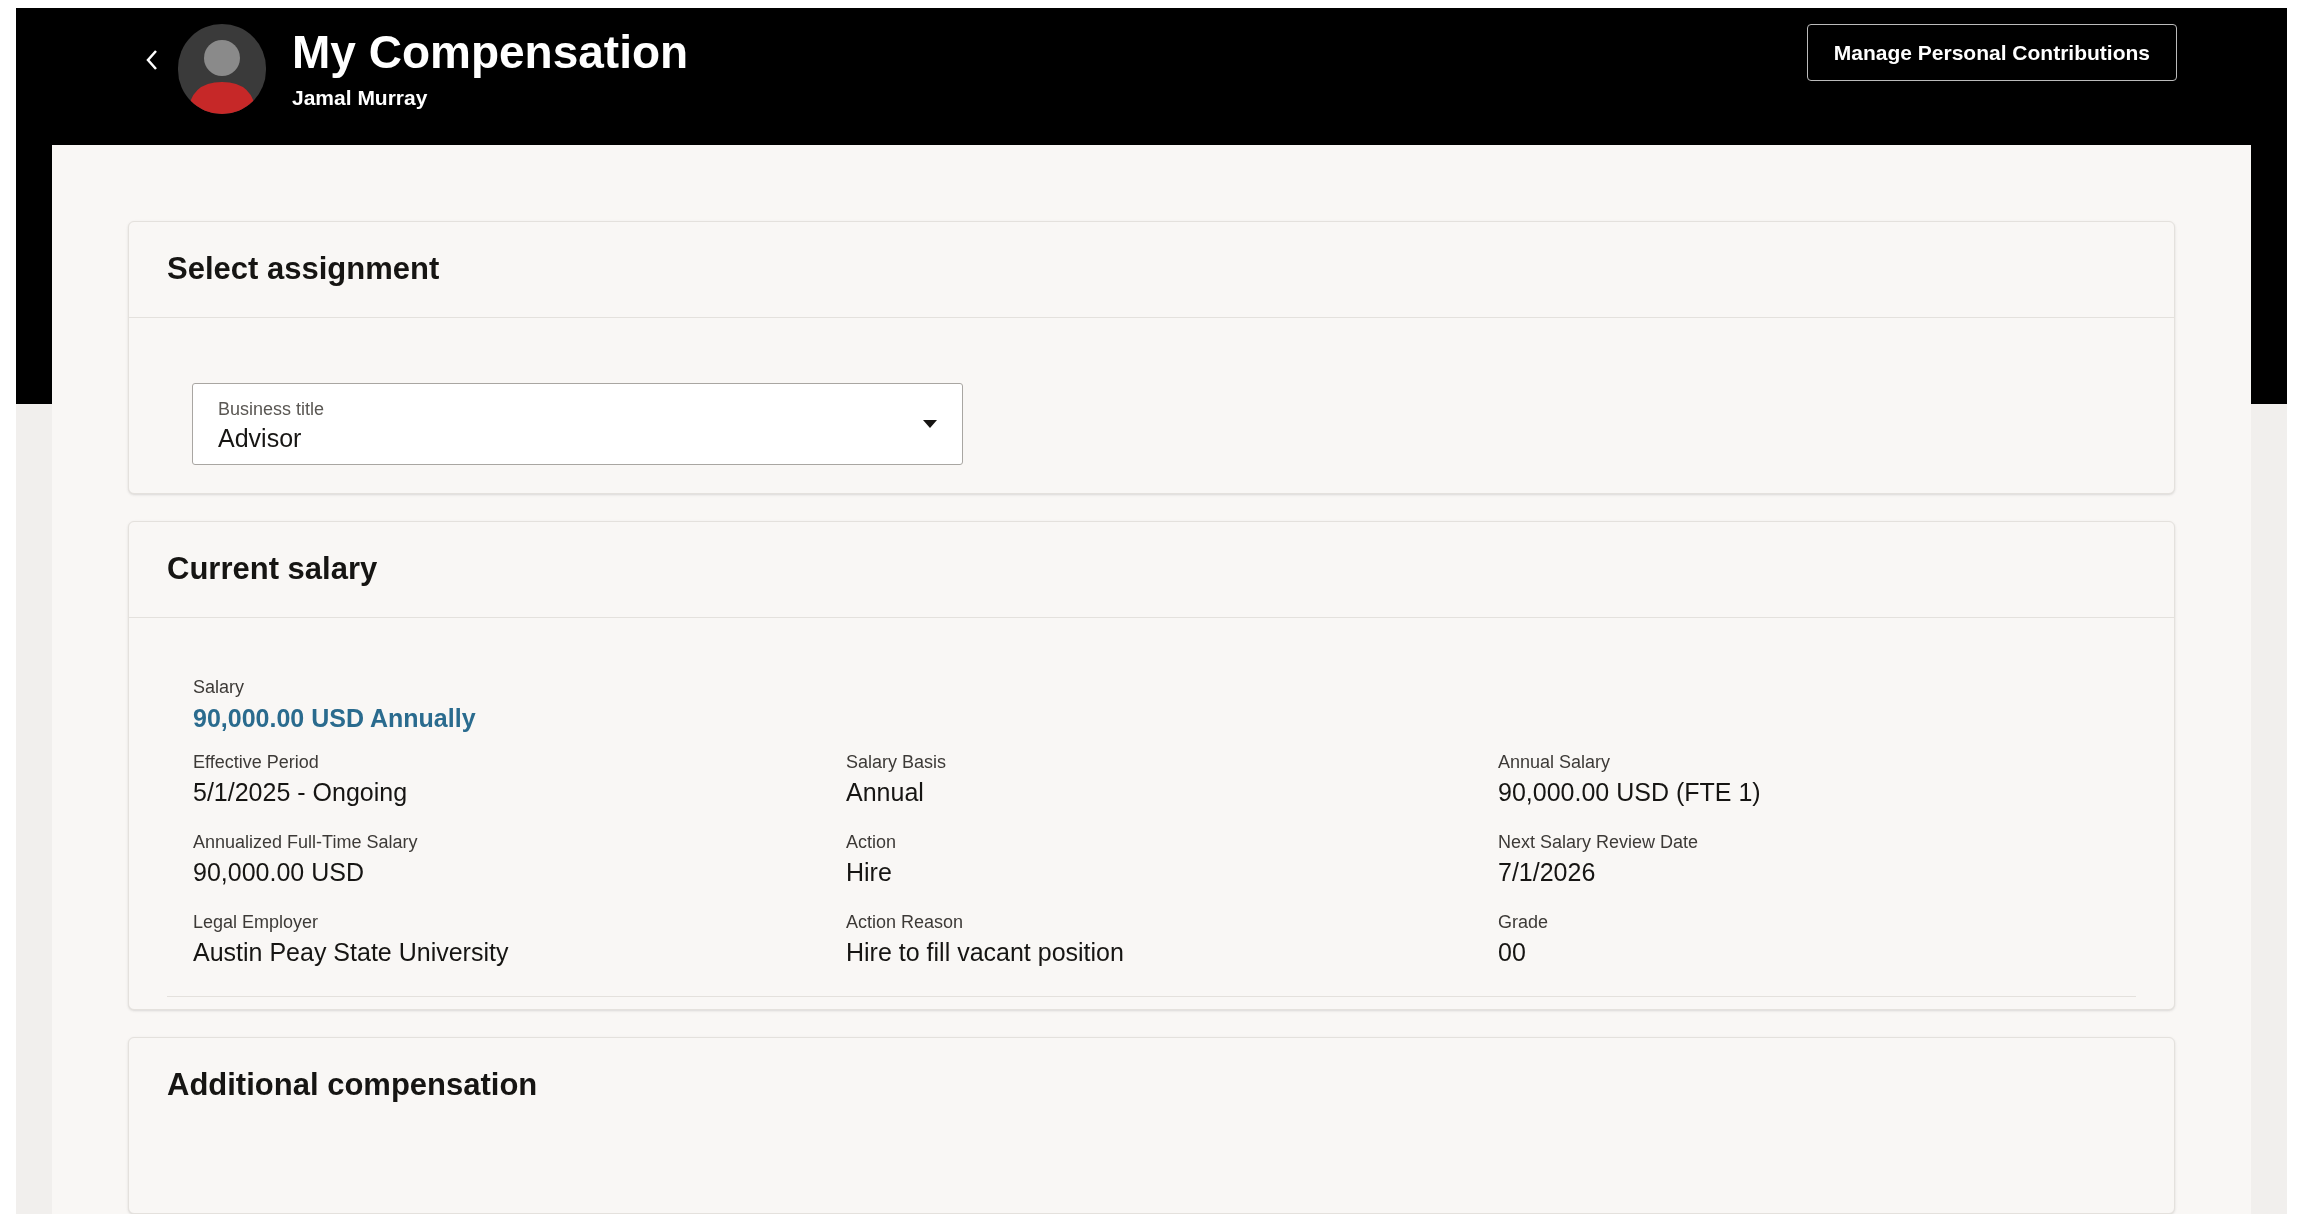 This screenshot has width=2303, height=1214. I want to click on field-label: Annual Salary, so click(1555, 762).